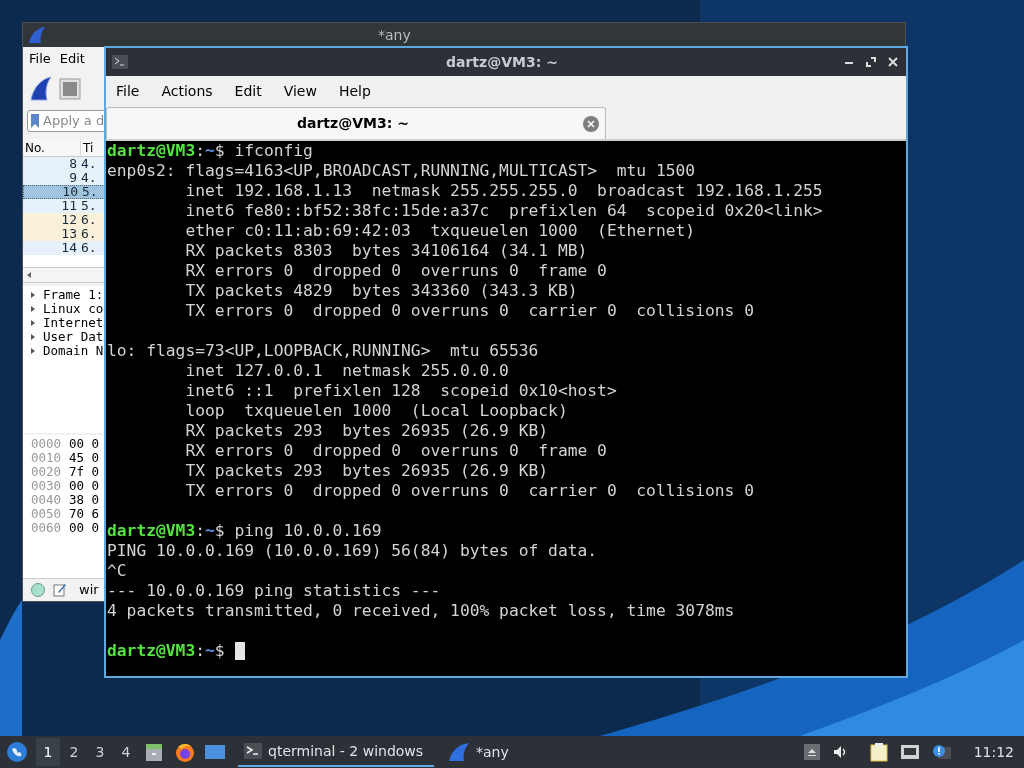  Describe the element at coordinates (64, 164) in the screenshot. I see `packet-row: 8 4.` at that location.